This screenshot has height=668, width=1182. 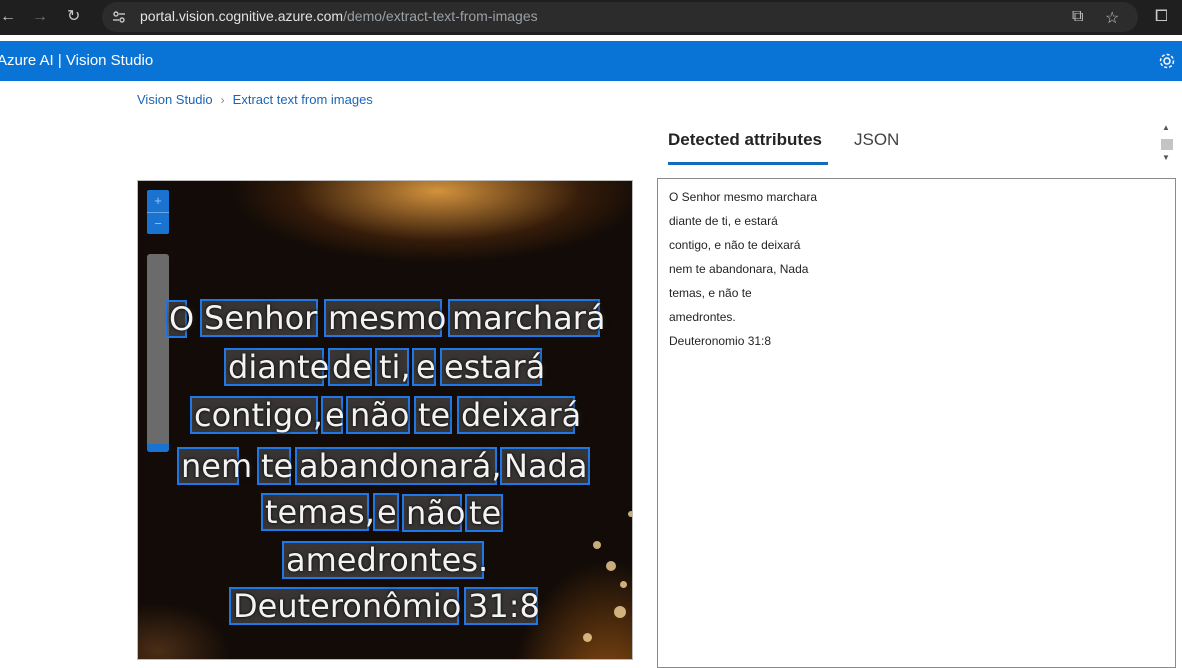 I want to click on url-host: portal.vision.cognitive.azure.com, so click(x=242, y=16).